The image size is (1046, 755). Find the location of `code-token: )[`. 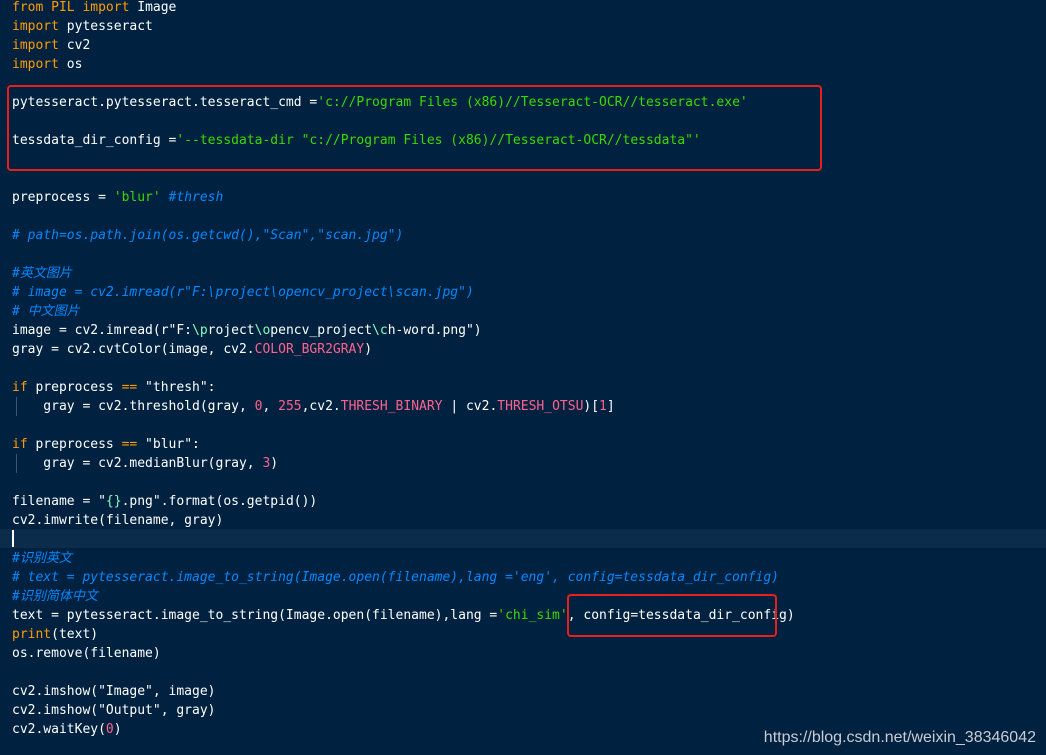

code-token: )[ is located at coordinates (591, 406).